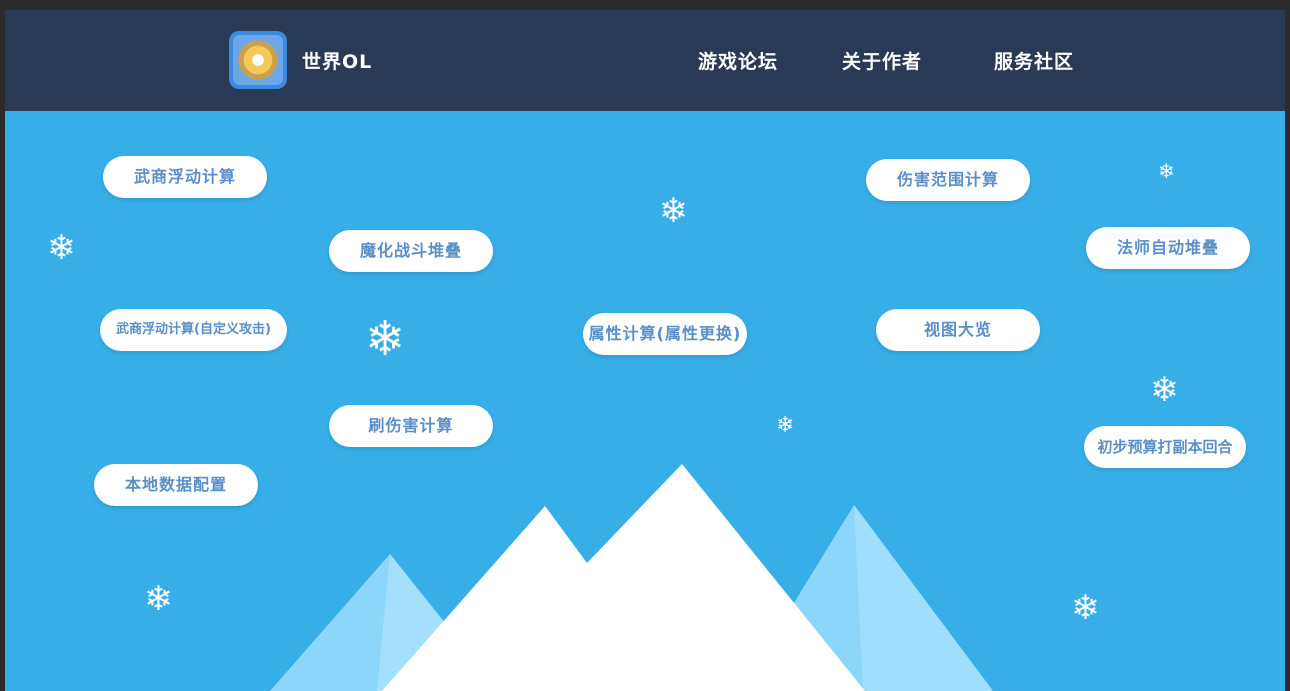 Image resolution: width=1290 pixels, height=691 pixels. I want to click on brand-title: 世界OL, so click(337, 60).